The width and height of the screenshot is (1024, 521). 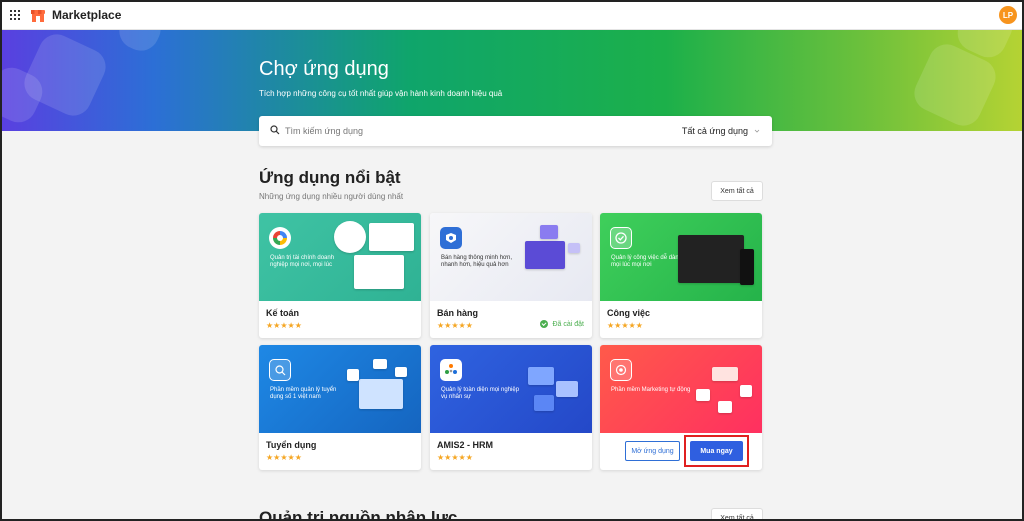 I want to click on accounting-app-icon, so click(x=280, y=238).